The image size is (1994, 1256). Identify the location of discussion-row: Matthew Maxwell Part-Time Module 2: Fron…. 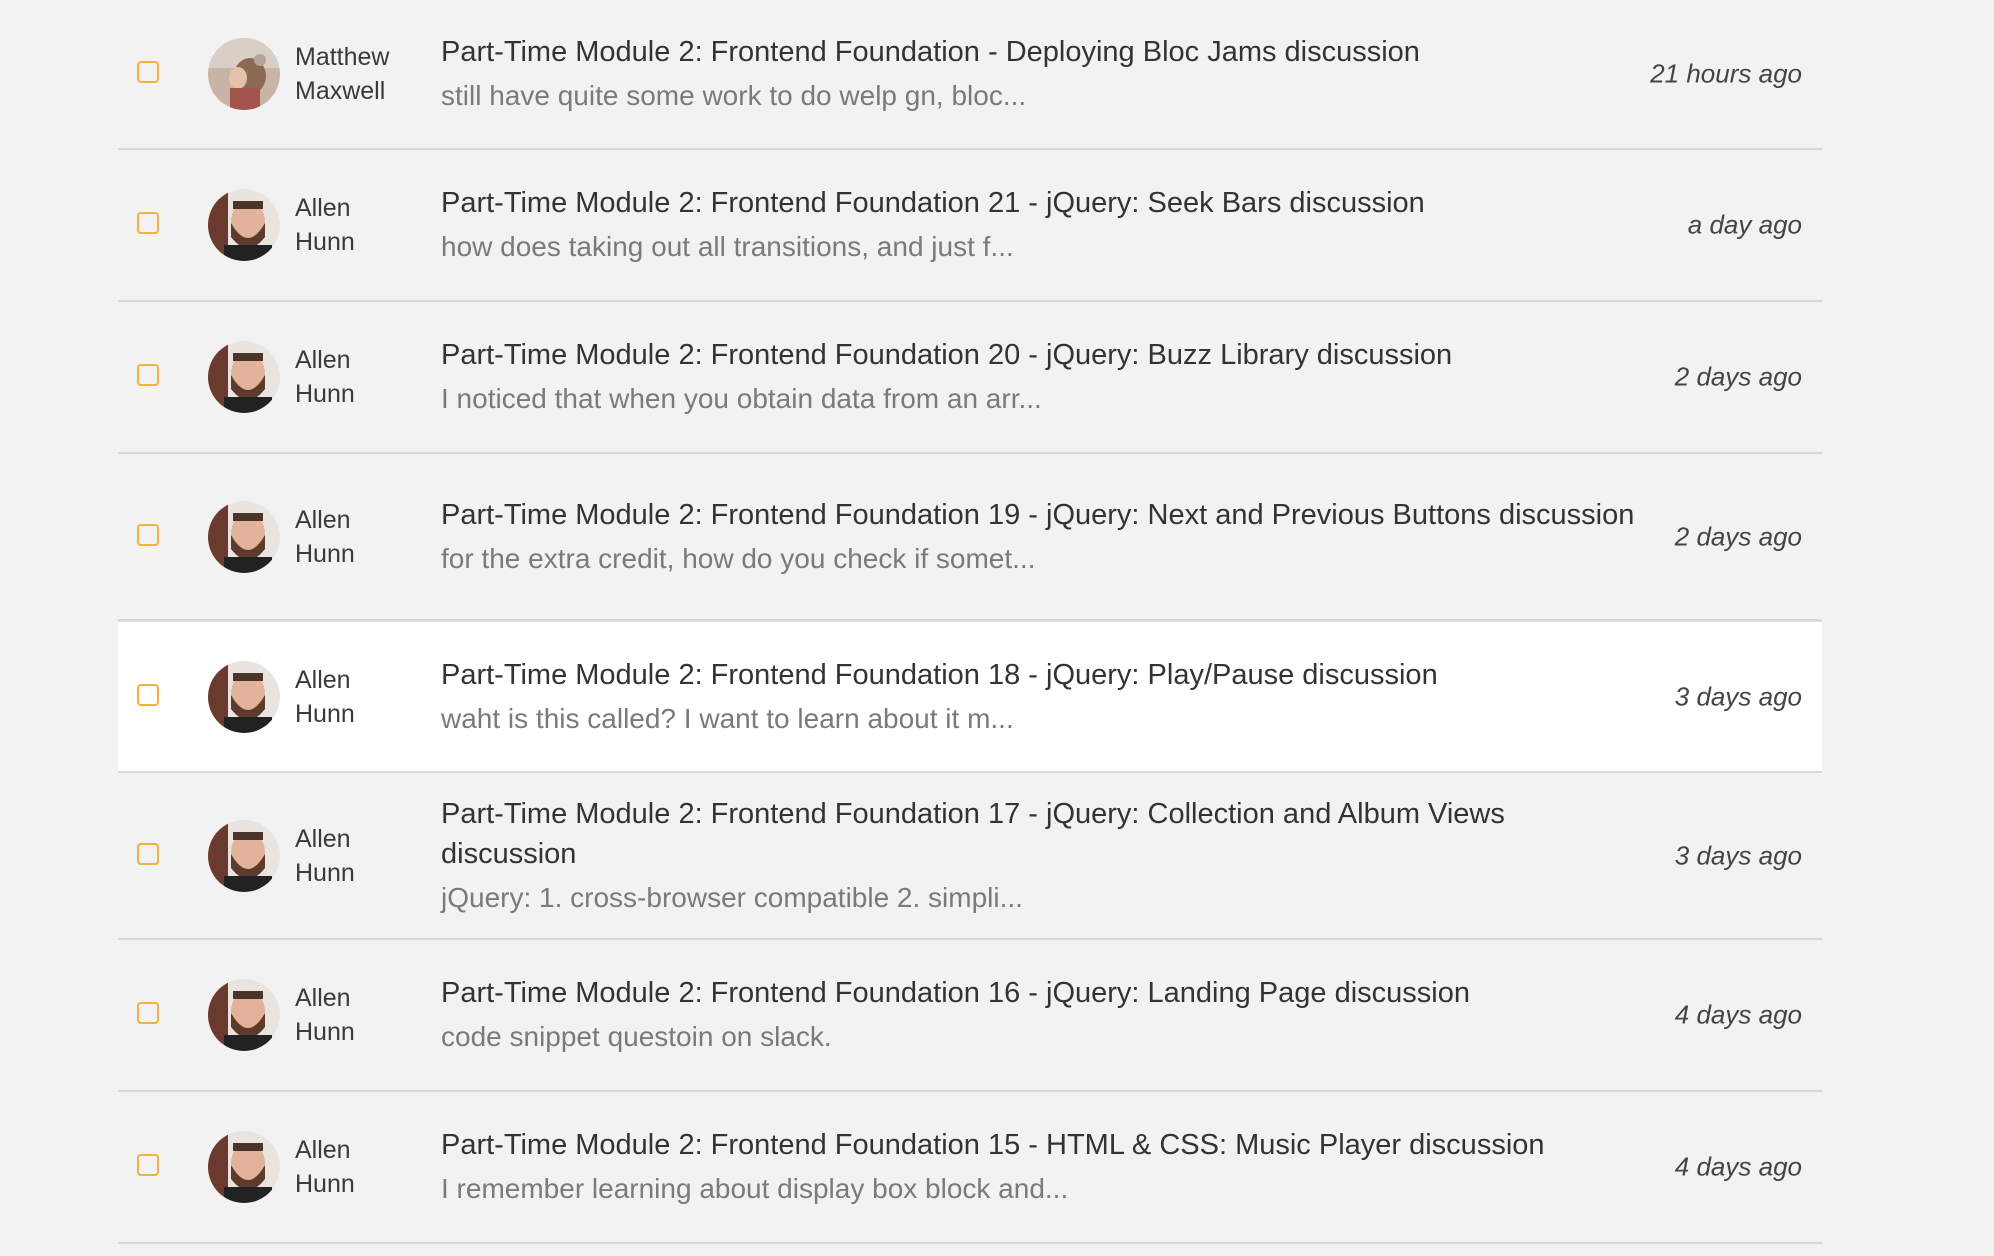
(970, 75).